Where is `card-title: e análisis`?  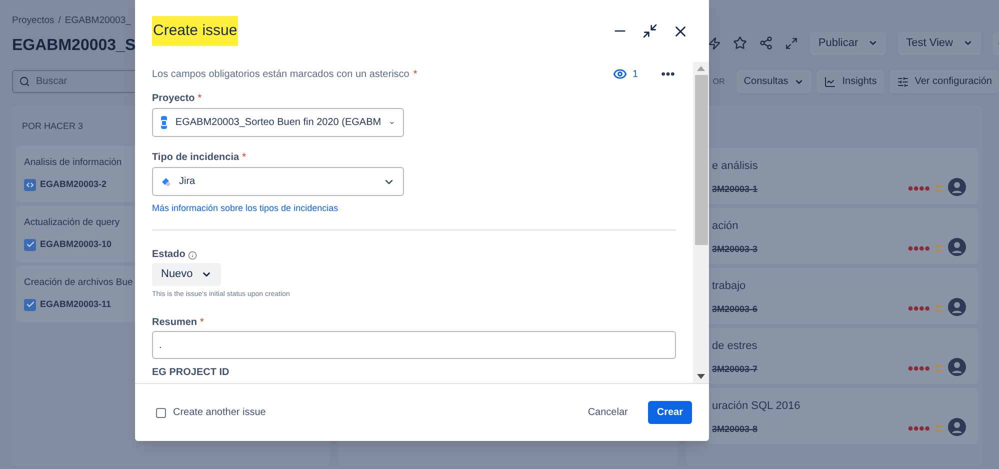 card-title: e análisis is located at coordinates (735, 166).